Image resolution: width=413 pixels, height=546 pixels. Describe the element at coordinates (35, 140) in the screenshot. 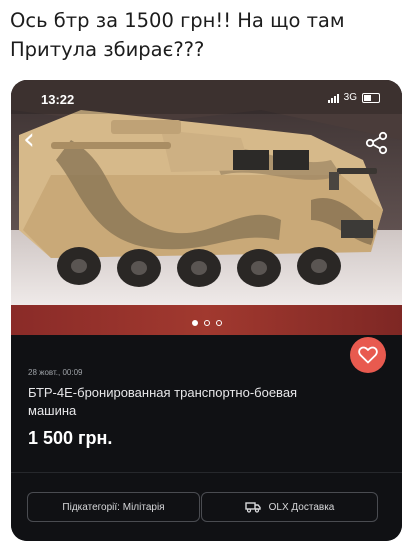

I see `back-arrow-icon: ‹` at that location.